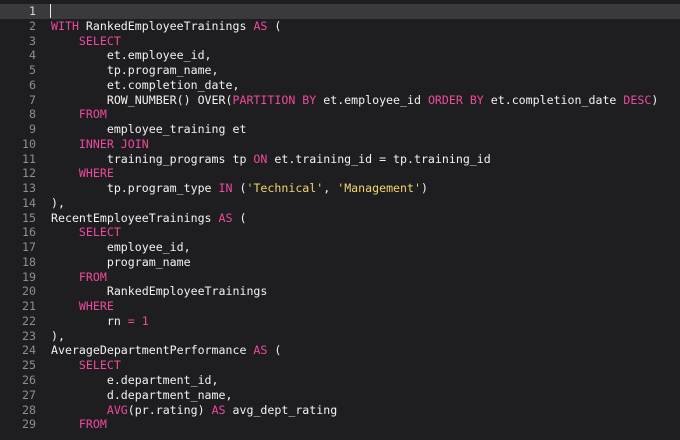 Image resolution: width=680 pixels, height=440 pixels. Describe the element at coordinates (32, 114) in the screenshot. I see `line-number: 8` at that location.